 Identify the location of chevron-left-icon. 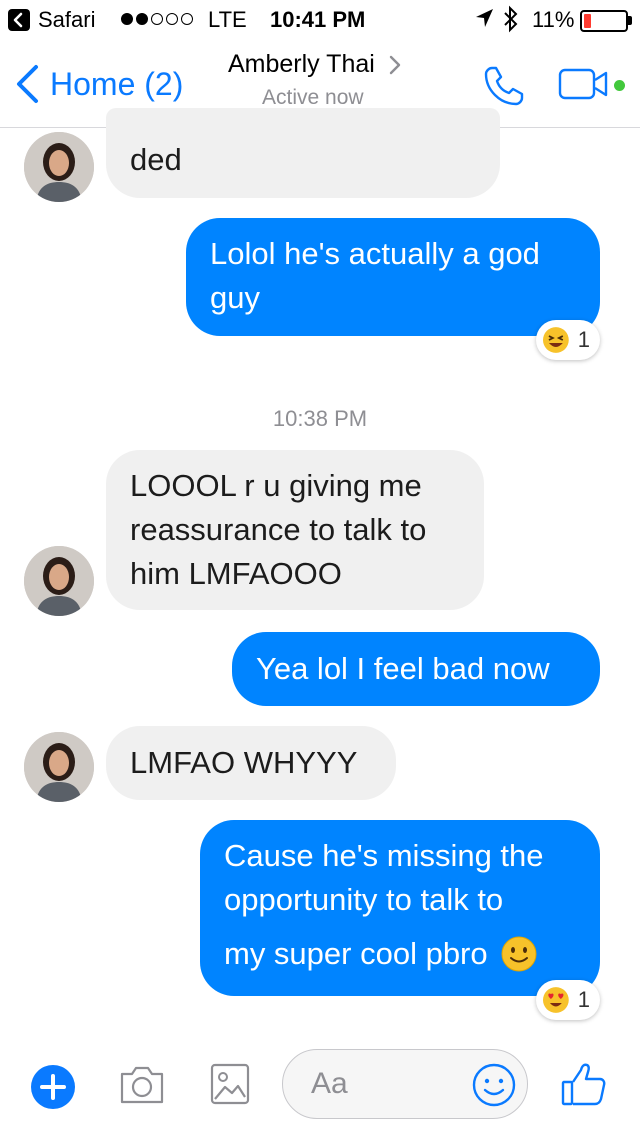
(27, 84).